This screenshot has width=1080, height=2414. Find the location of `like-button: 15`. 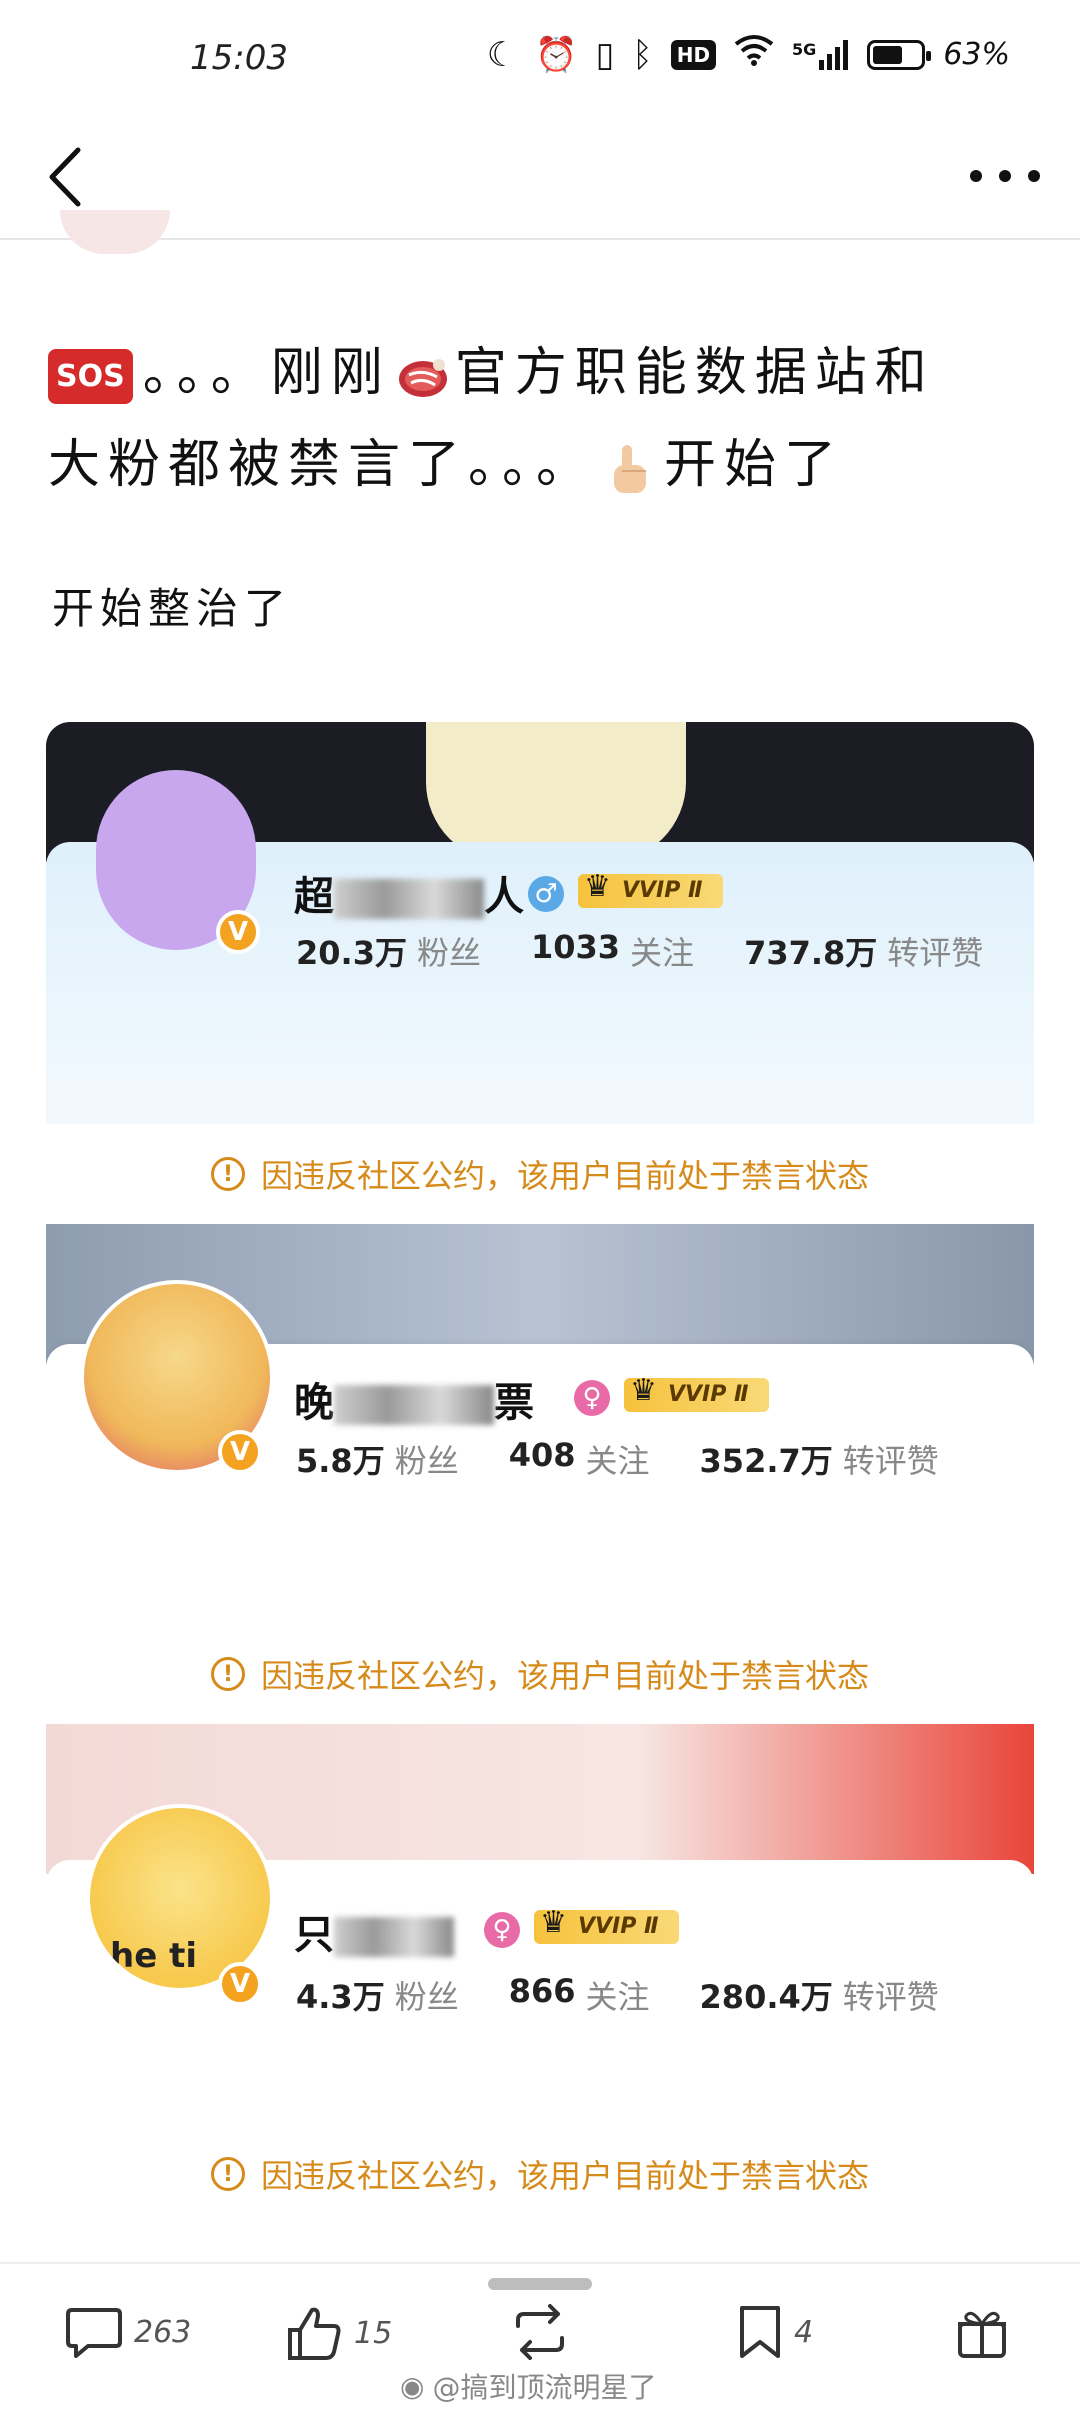

like-button: 15 is located at coordinates (338, 2333).